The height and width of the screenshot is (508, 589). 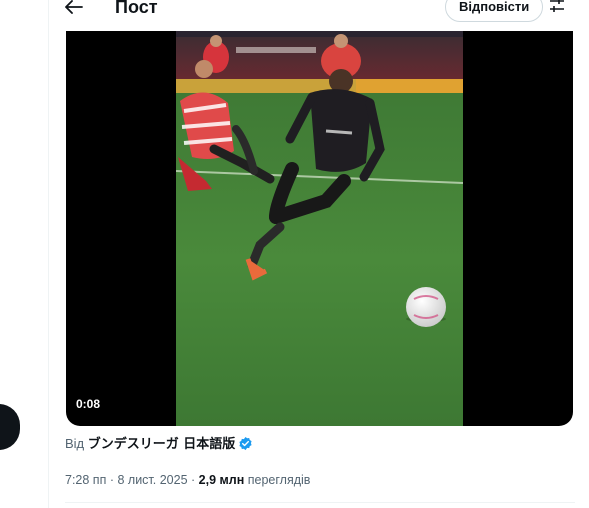 I want to click on column-divider, so click(x=48, y=254).